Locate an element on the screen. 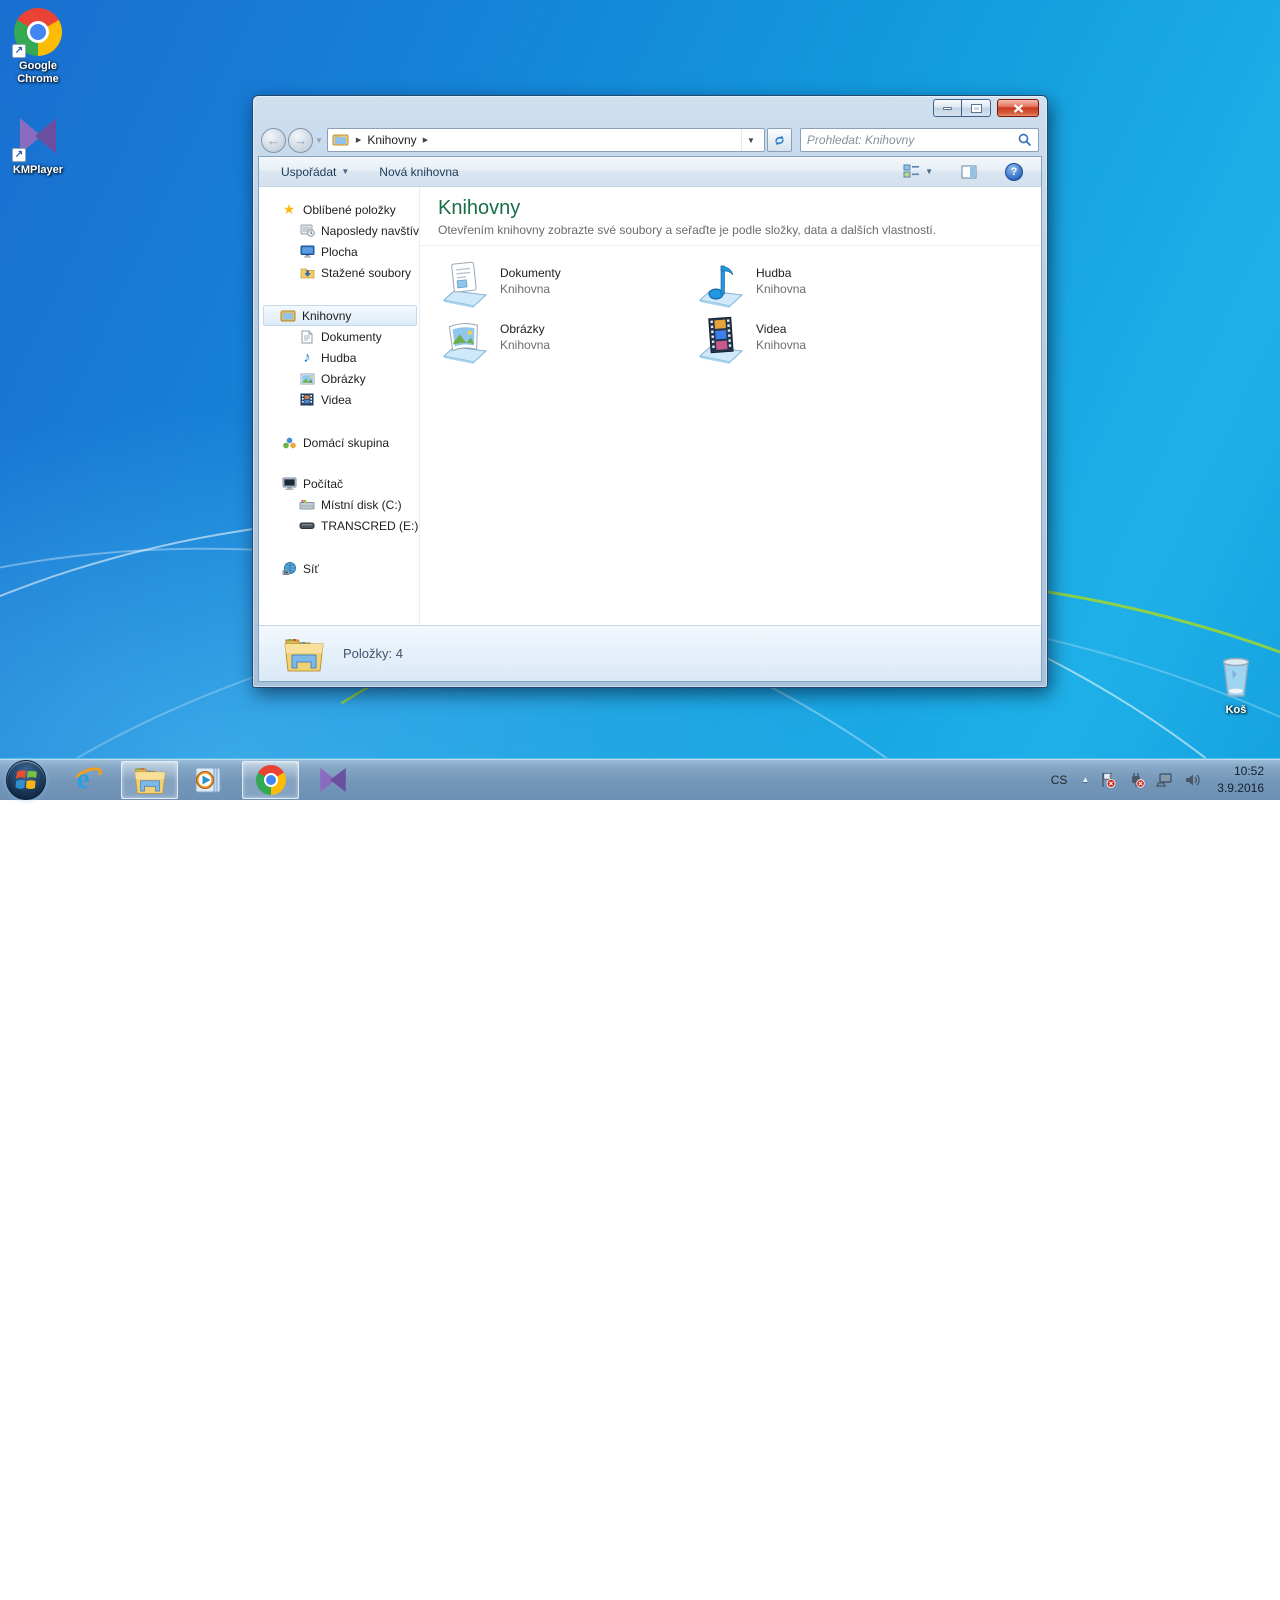  desktop-icon-recycle-bin: Koš is located at coordinates (1236, 684).